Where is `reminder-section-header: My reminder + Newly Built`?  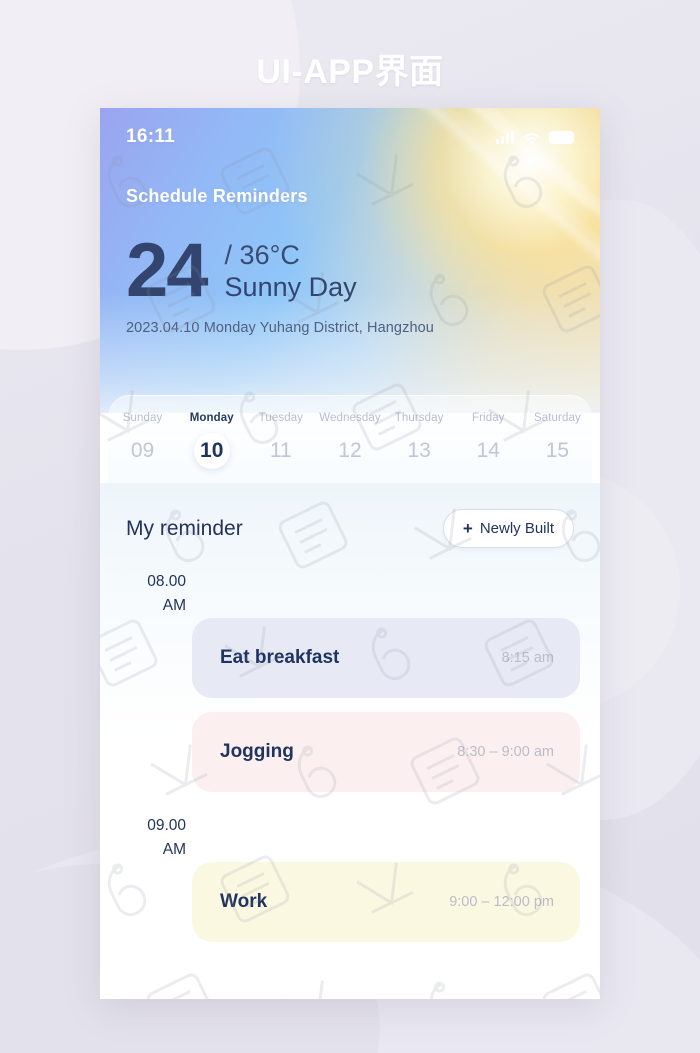
reminder-section-header: My reminder + Newly Built is located at coordinates (350, 528).